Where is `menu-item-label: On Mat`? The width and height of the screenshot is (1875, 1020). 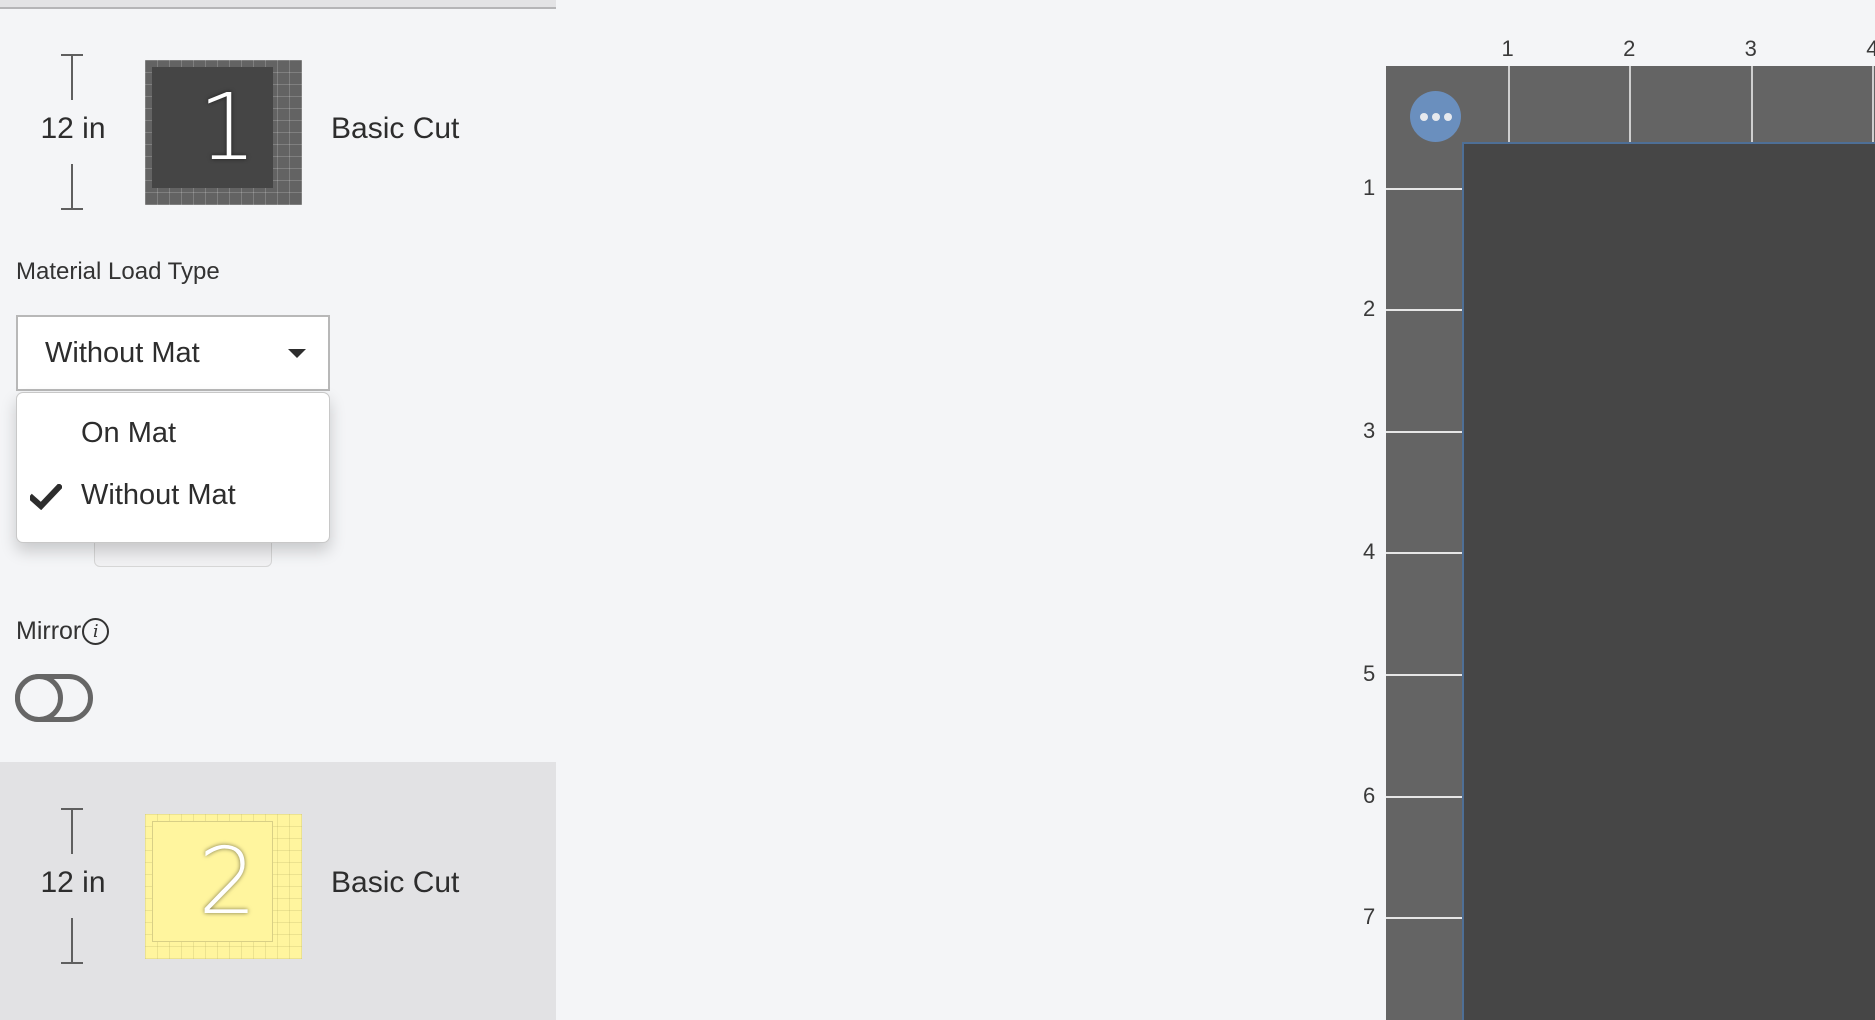 menu-item-label: On Mat is located at coordinates (129, 433).